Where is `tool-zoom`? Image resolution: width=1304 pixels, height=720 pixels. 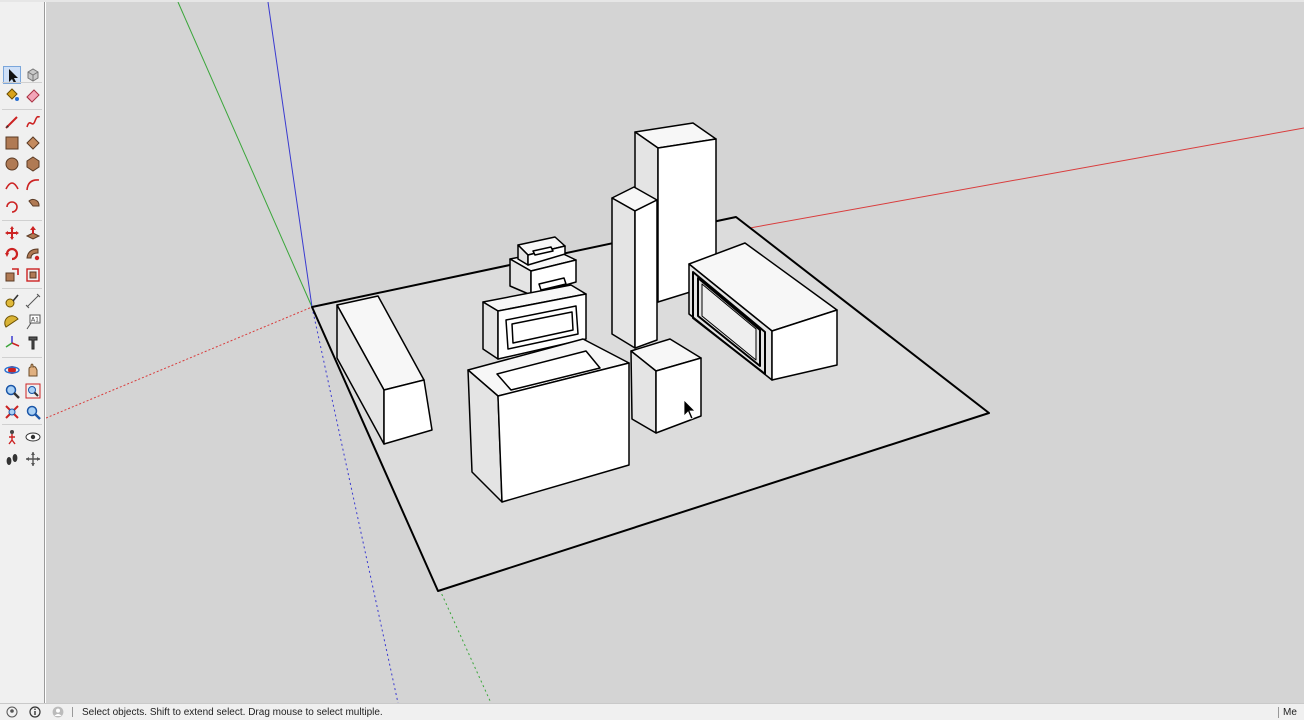 tool-zoom is located at coordinates (12, 391).